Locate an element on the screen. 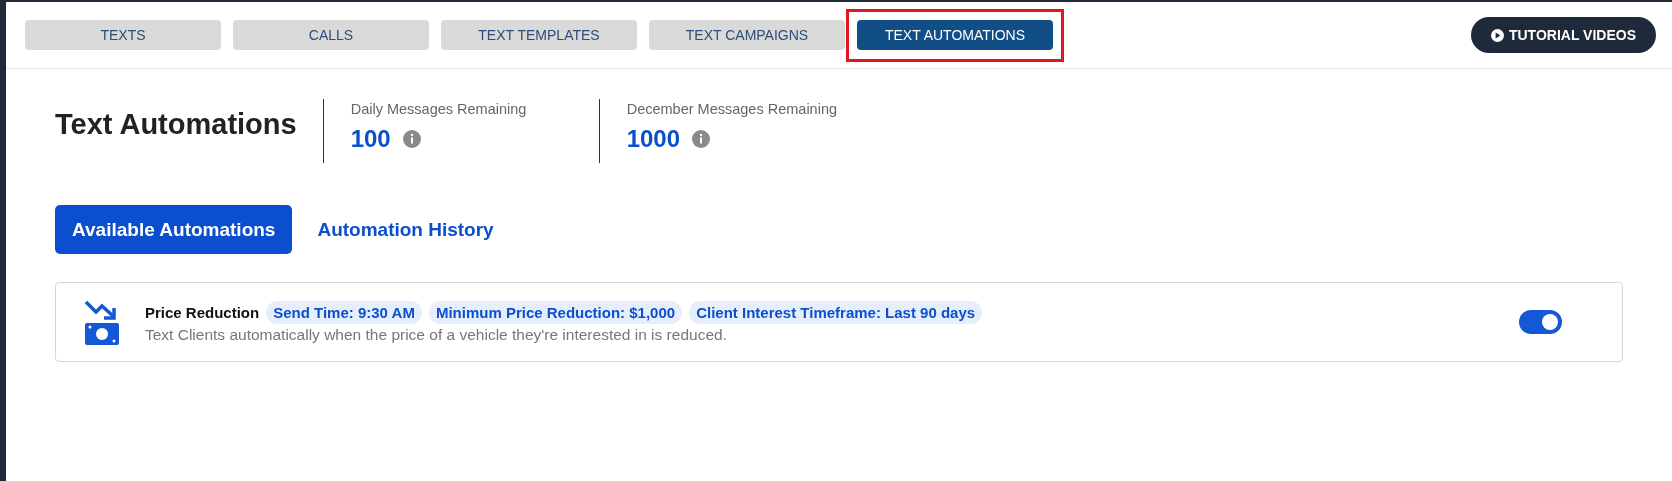 Image resolution: width=1672 pixels, height=481 pixels. nav-tab: TEXT CAMPAIGNS is located at coordinates (747, 35).